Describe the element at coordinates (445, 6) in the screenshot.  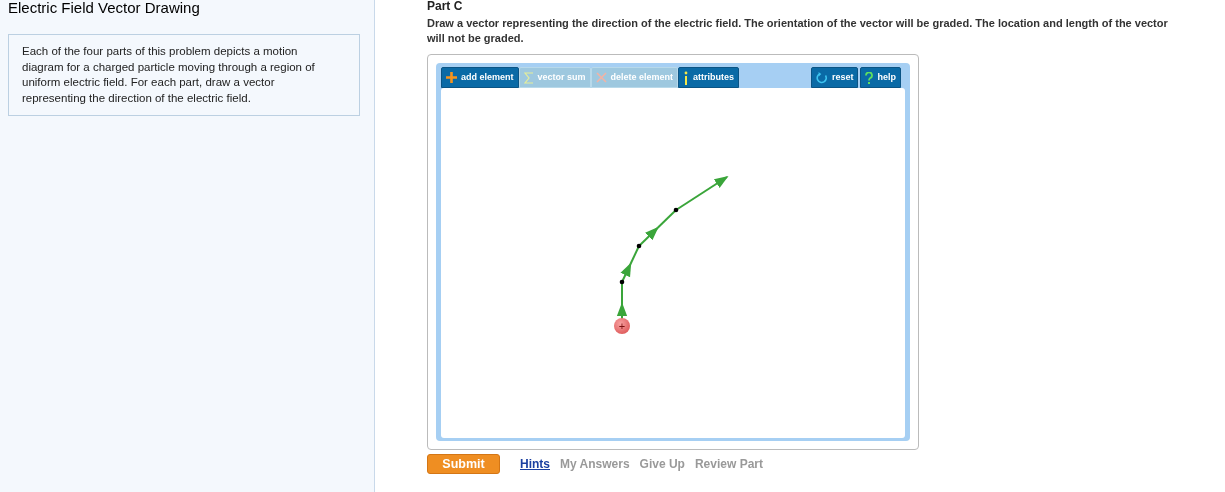
I see `part-title: Part C` at that location.